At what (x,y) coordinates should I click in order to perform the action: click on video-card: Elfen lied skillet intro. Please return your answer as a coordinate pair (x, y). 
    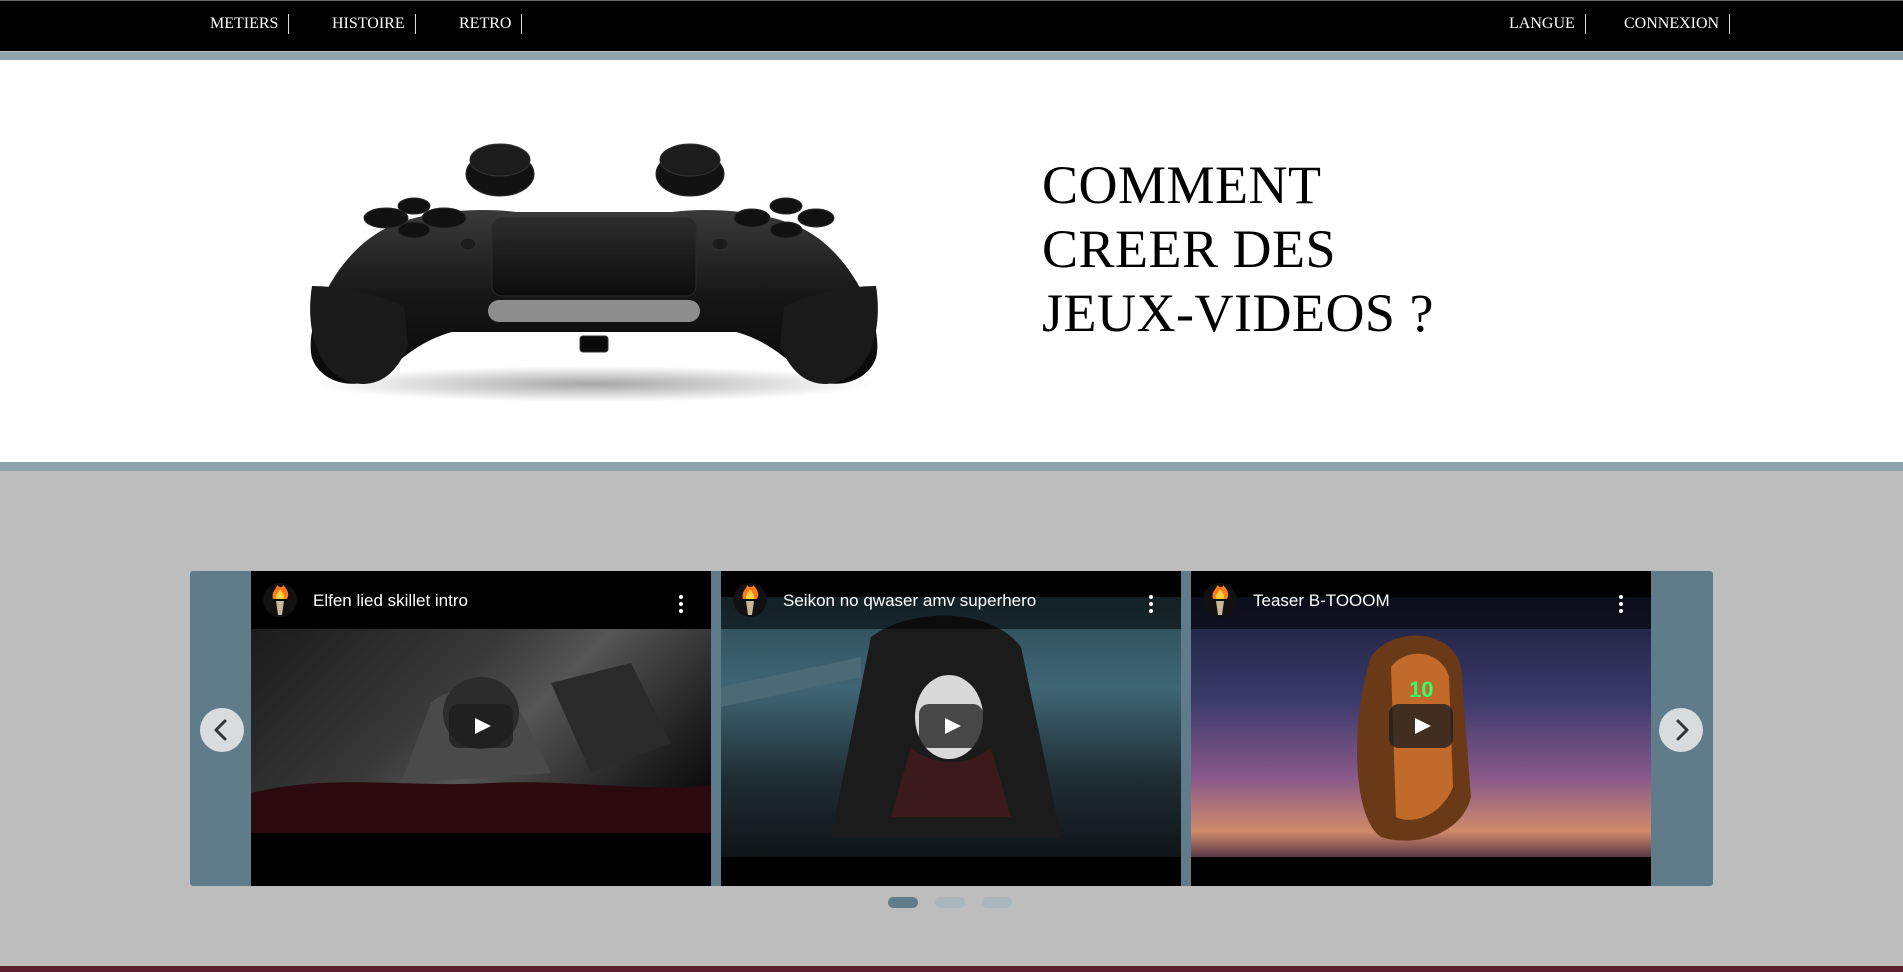
    Looking at the image, I should click on (481, 728).